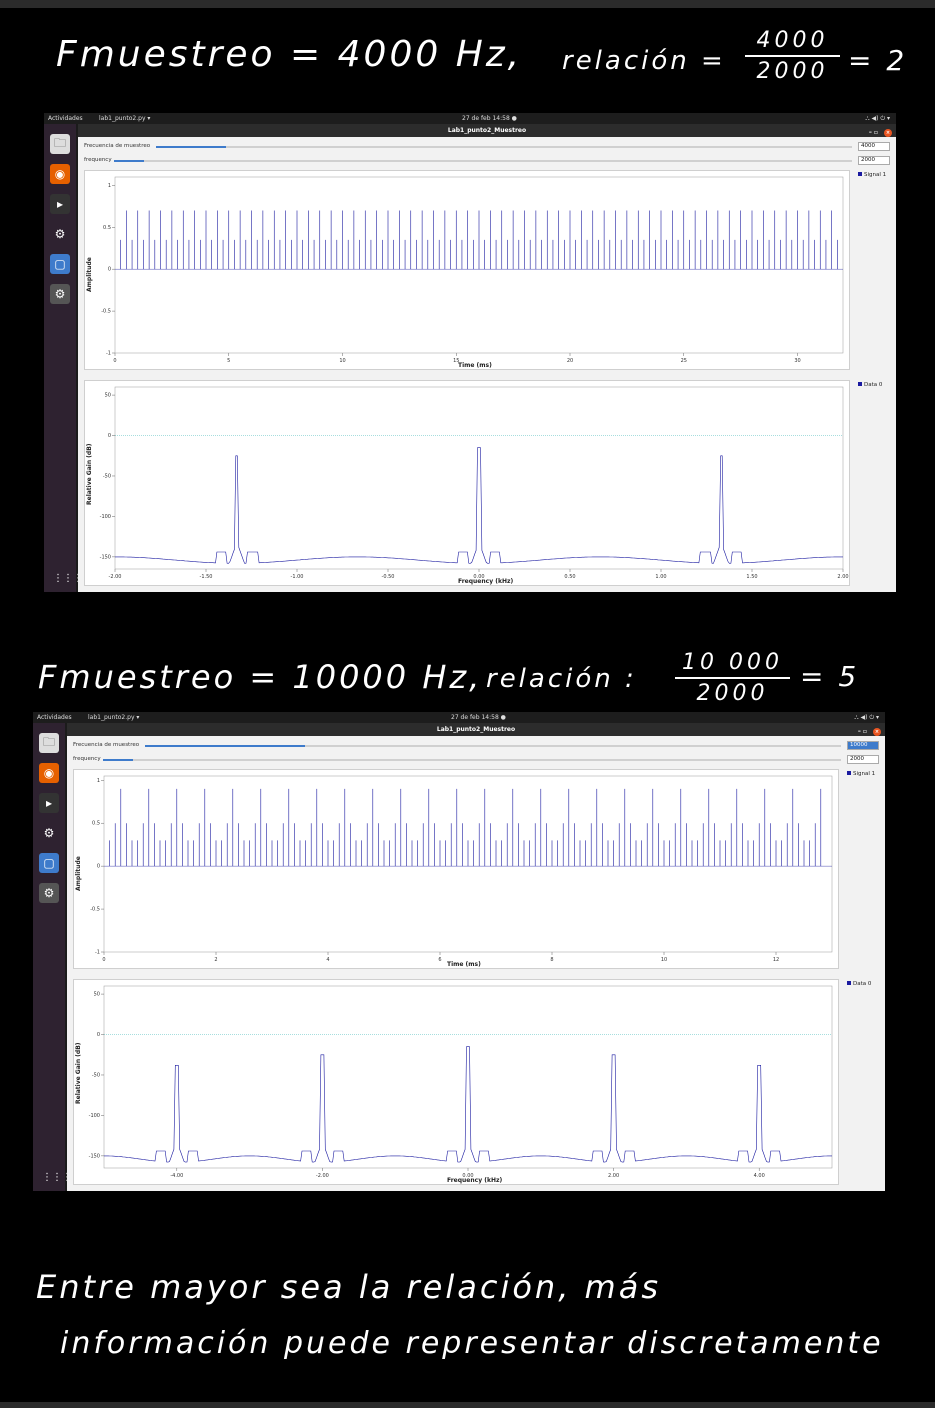  What do you see at coordinates (797, 361) in the screenshot?
I see `x-tick-label: 30` at bounding box center [797, 361].